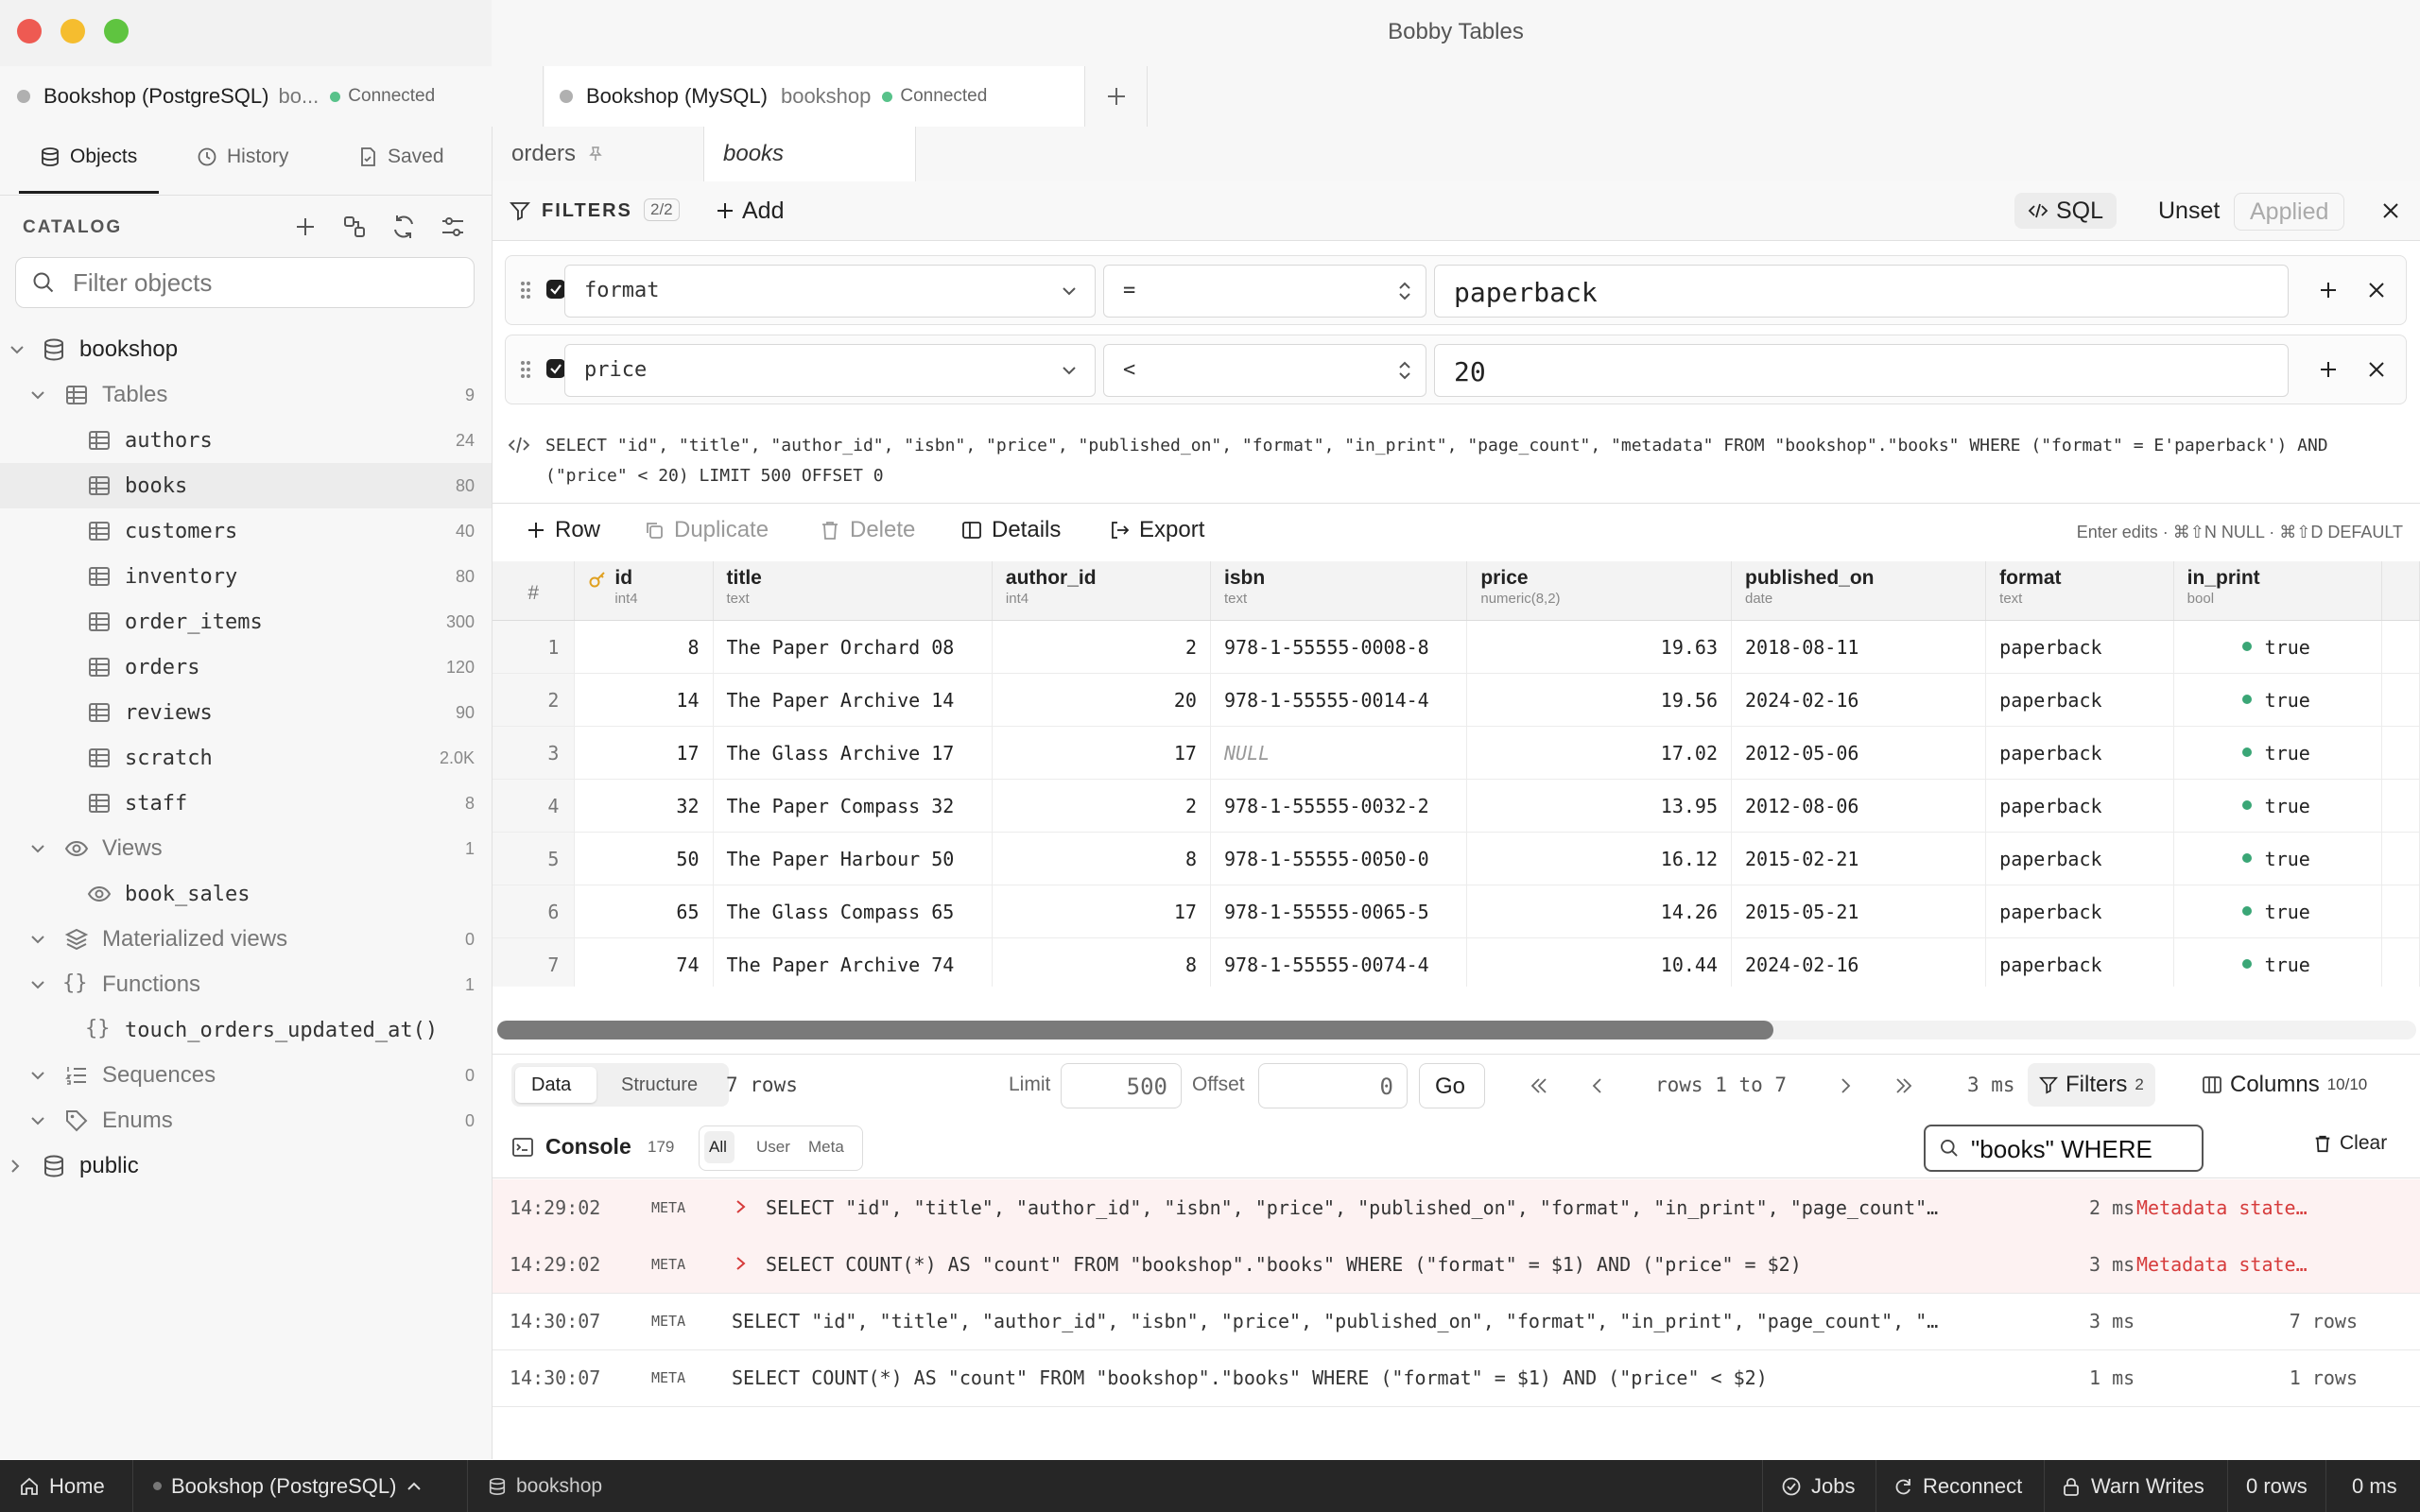 The image size is (2420, 1512). What do you see at coordinates (1859, 911) in the screenshot?
I see `cell-published-on: 2015-05-21` at bounding box center [1859, 911].